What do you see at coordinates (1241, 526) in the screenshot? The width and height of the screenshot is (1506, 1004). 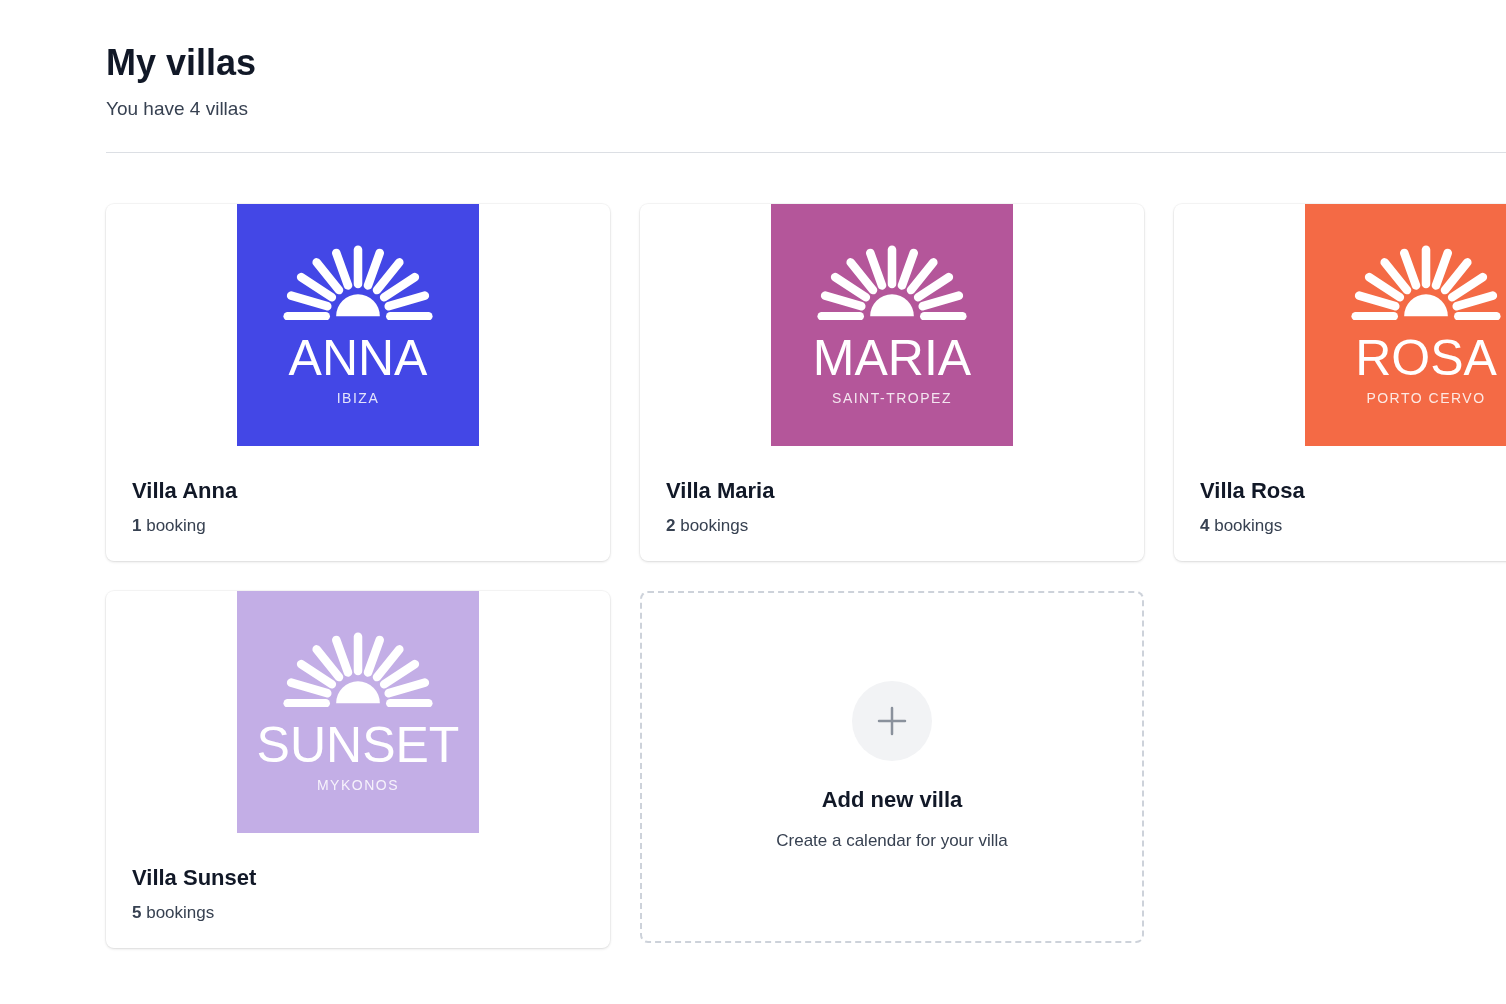 I see `booking-count: 4 bookings` at bounding box center [1241, 526].